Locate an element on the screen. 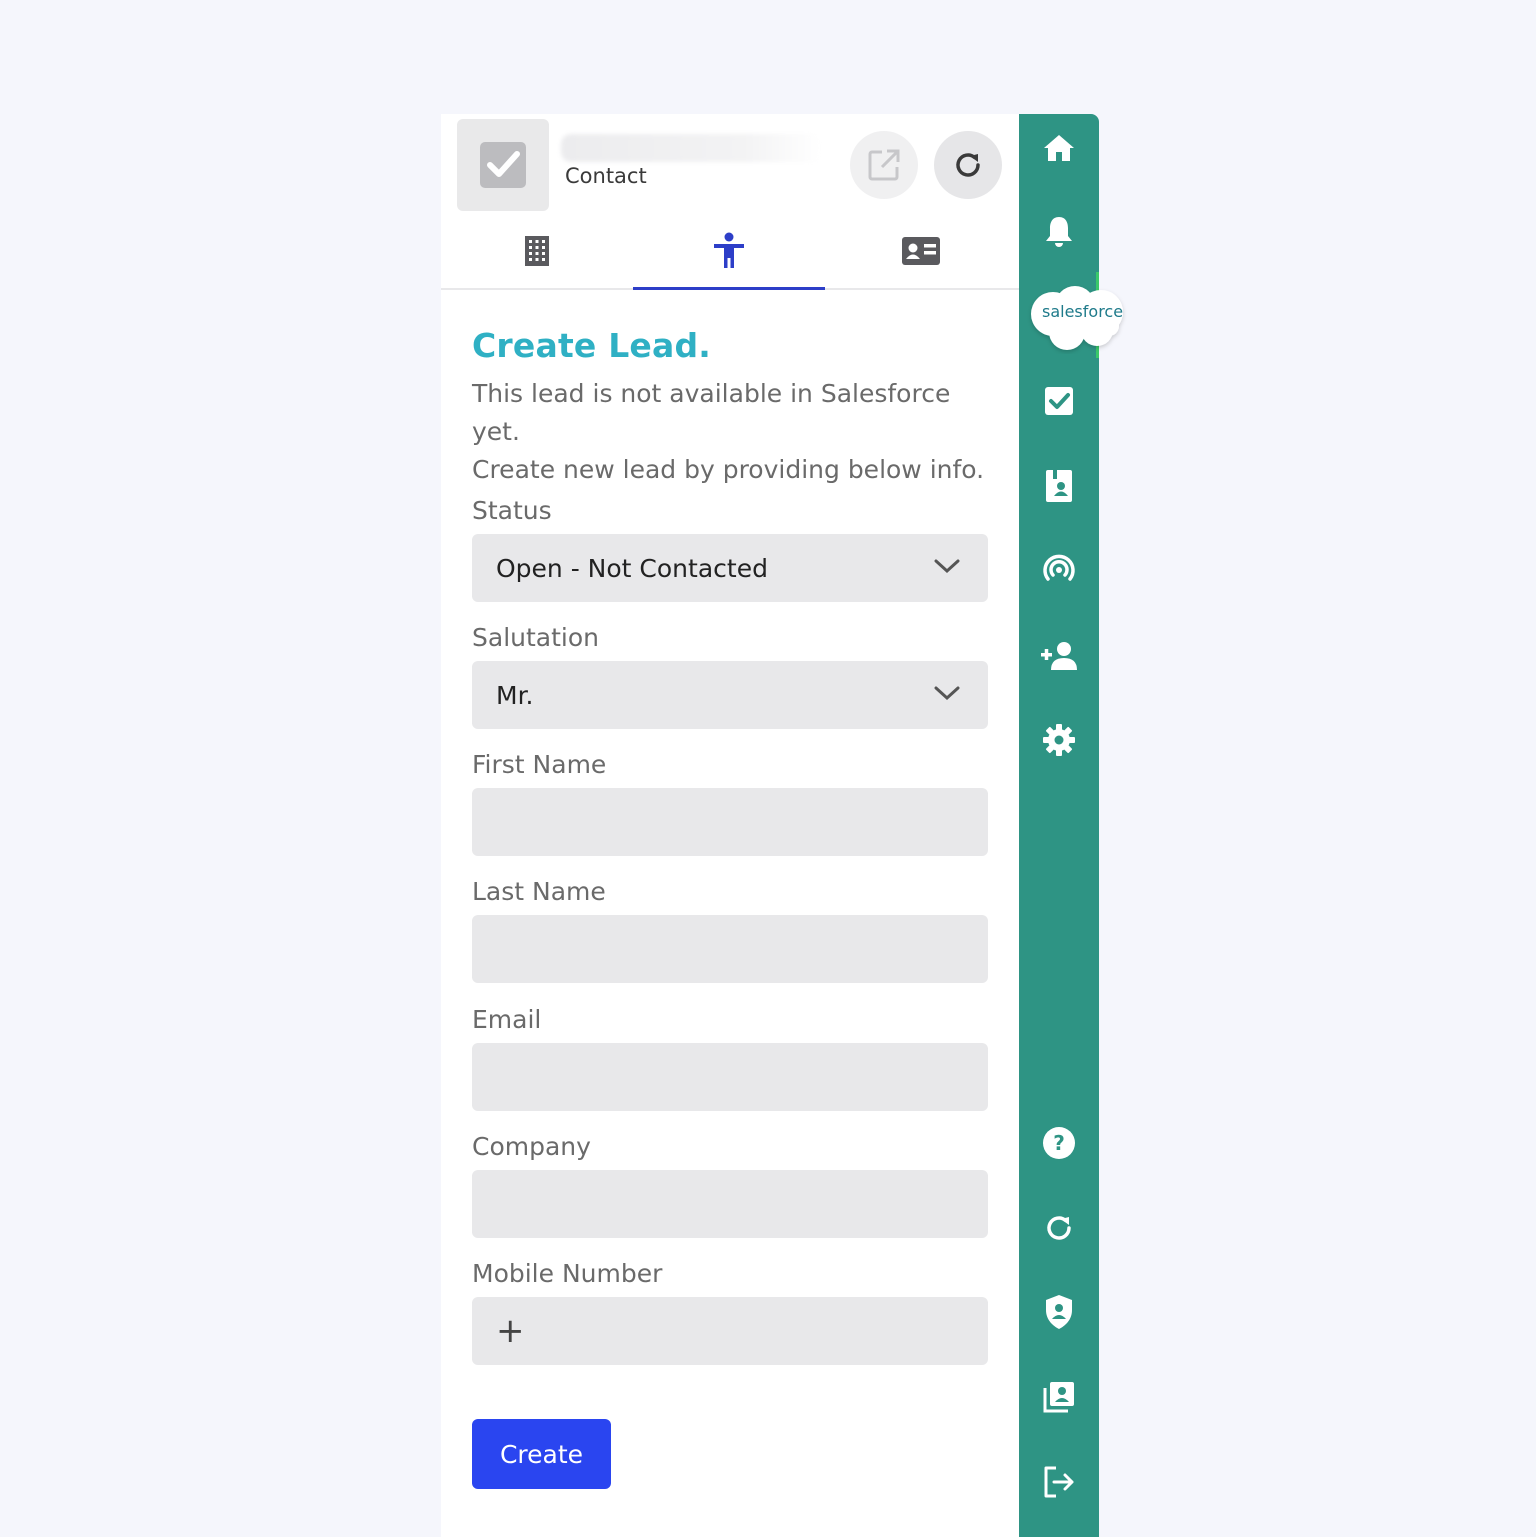 The image size is (1536, 1537). sidebar-item-home is located at coordinates (1059, 148).